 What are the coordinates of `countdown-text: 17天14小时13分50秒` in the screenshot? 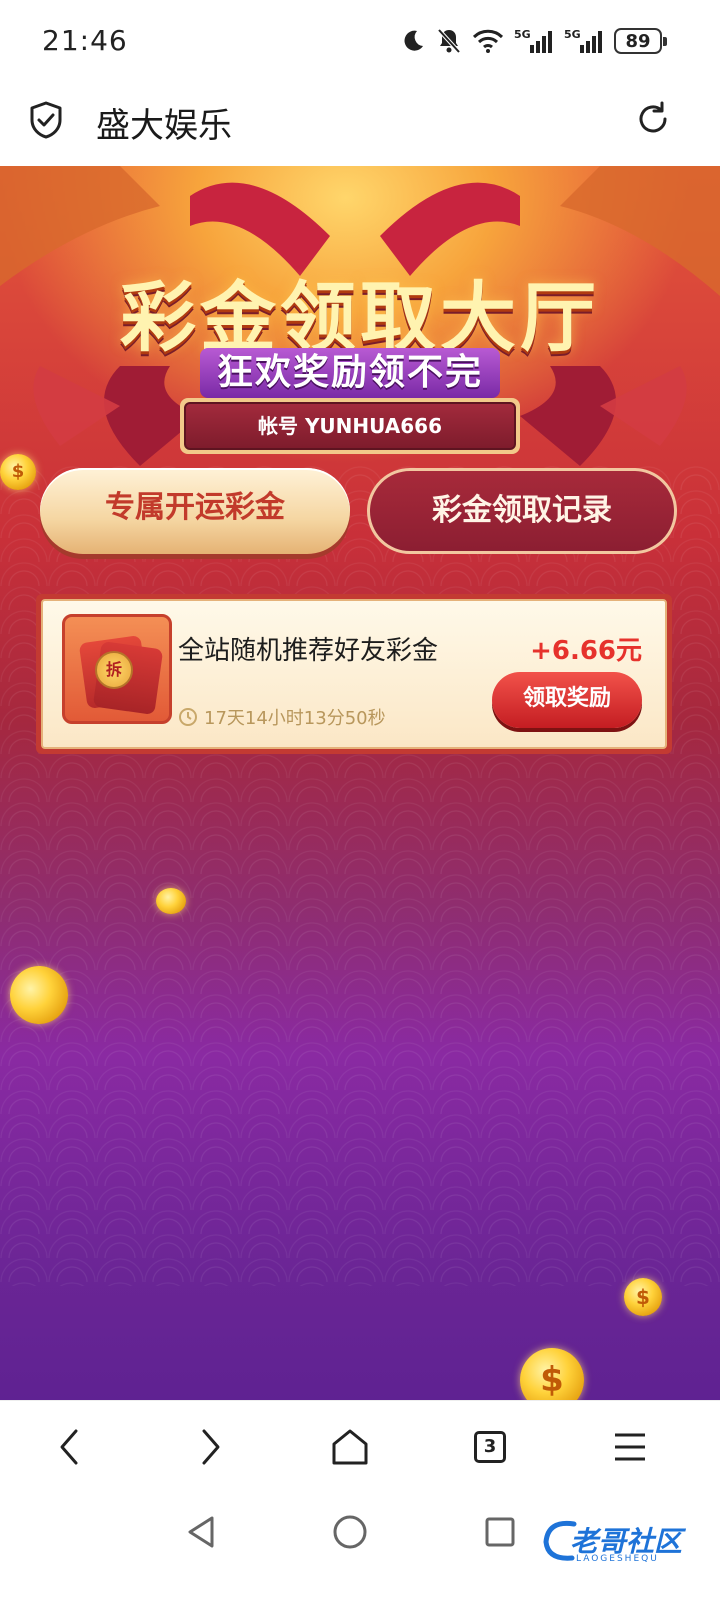 It's located at (295, 718).